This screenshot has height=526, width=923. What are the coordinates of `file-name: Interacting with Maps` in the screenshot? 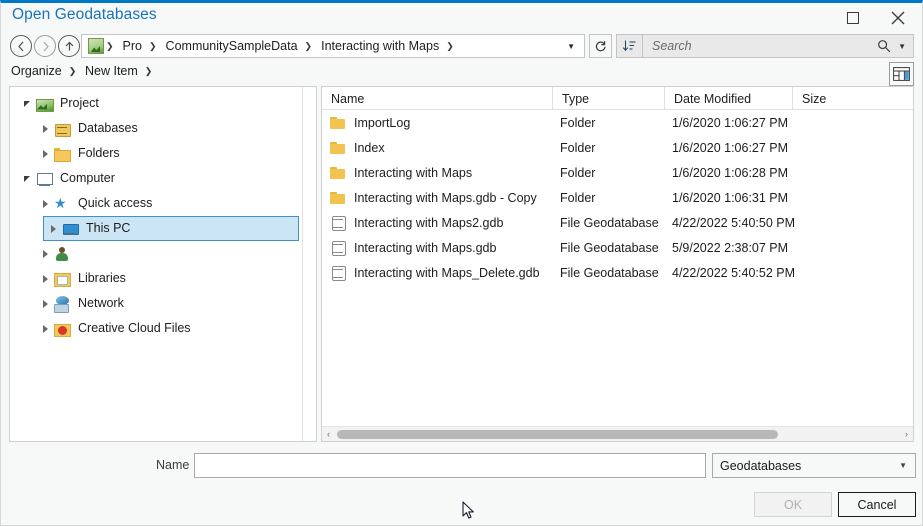 It's located at (413, 172).